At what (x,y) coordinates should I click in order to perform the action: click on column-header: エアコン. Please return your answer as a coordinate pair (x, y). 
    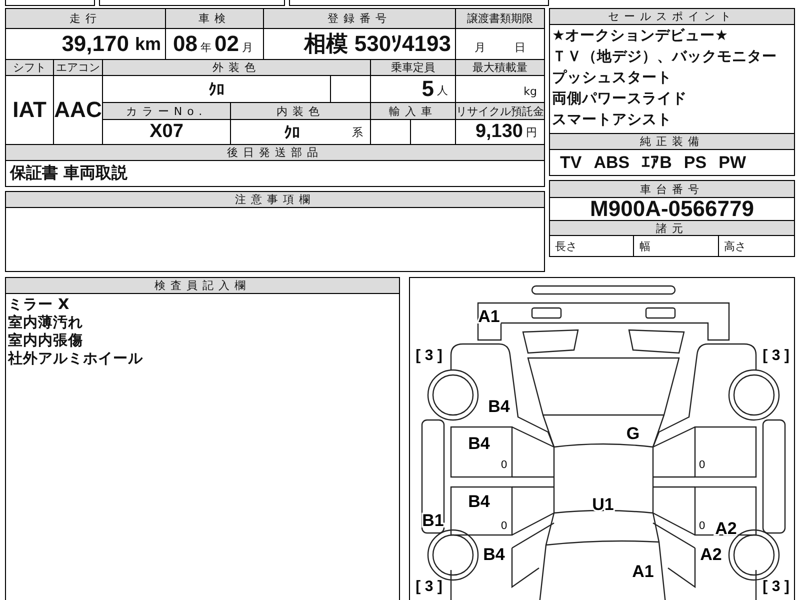
    Looking at the image, I should click on (78, 67).